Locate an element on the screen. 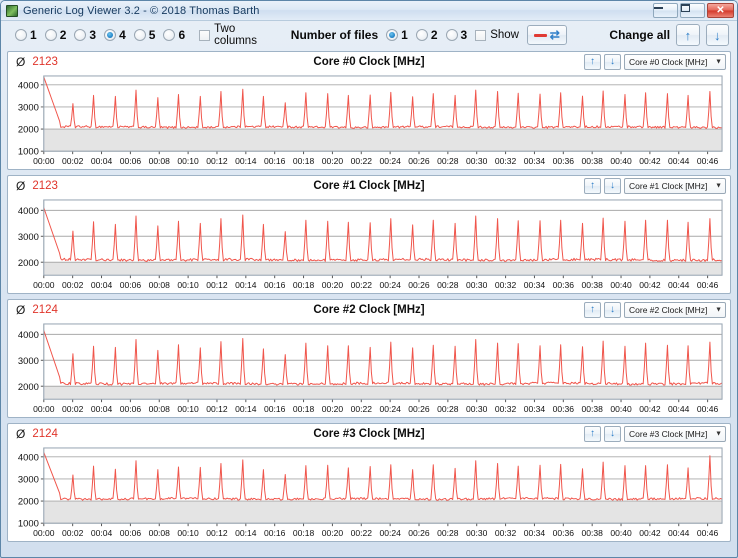 This screenshot has width=738, height=558. line-style-swap-button: ⇄ is located at coordinates (547, 35).